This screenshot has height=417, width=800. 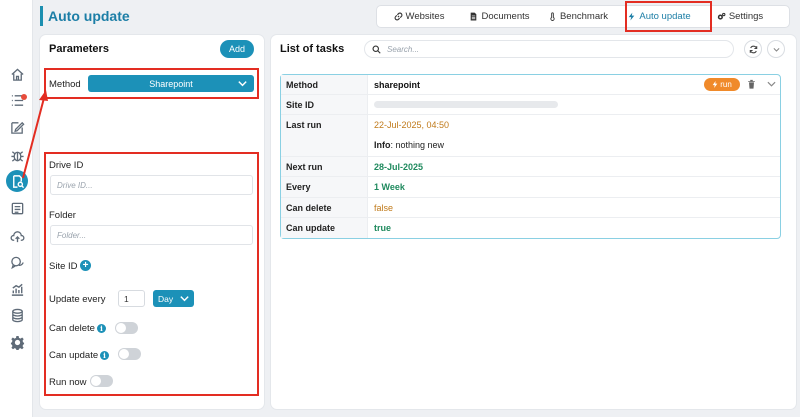 I want to click on edit-icon, so click(x=17, y=127).